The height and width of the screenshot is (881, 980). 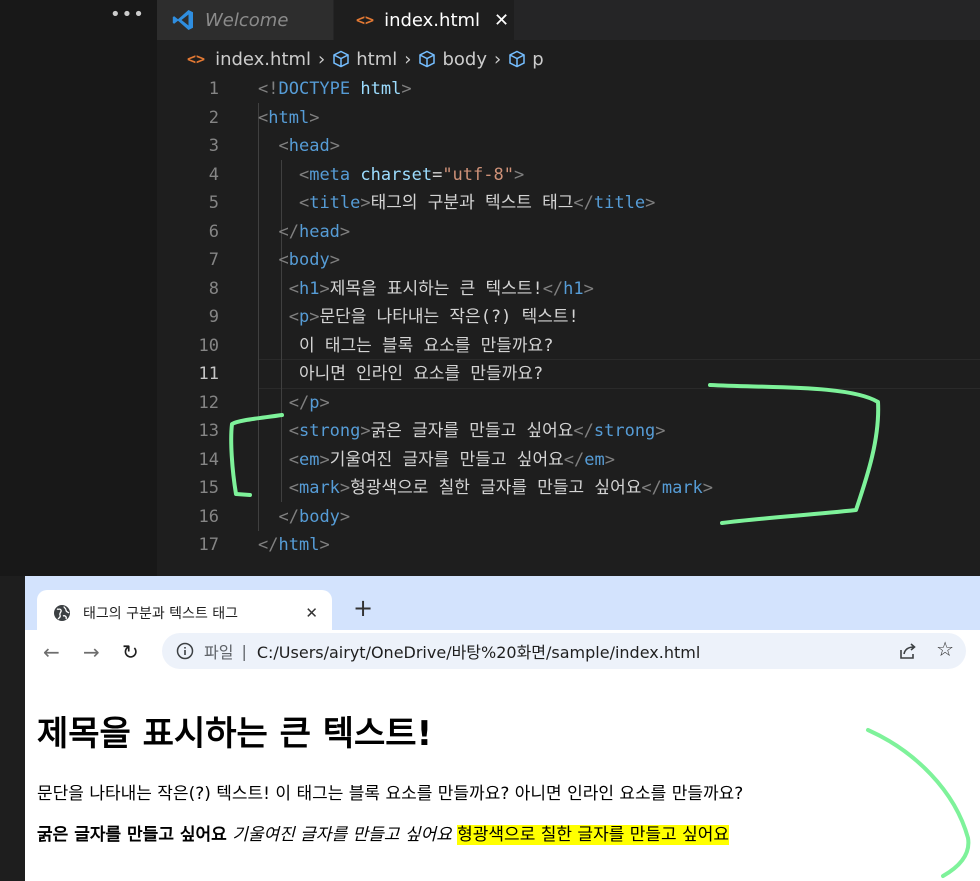 What do you see at coordinates (945, 649) in the screenshot?
I see `bookmark-star-icon: ☆` at bounding box center [945, 649].